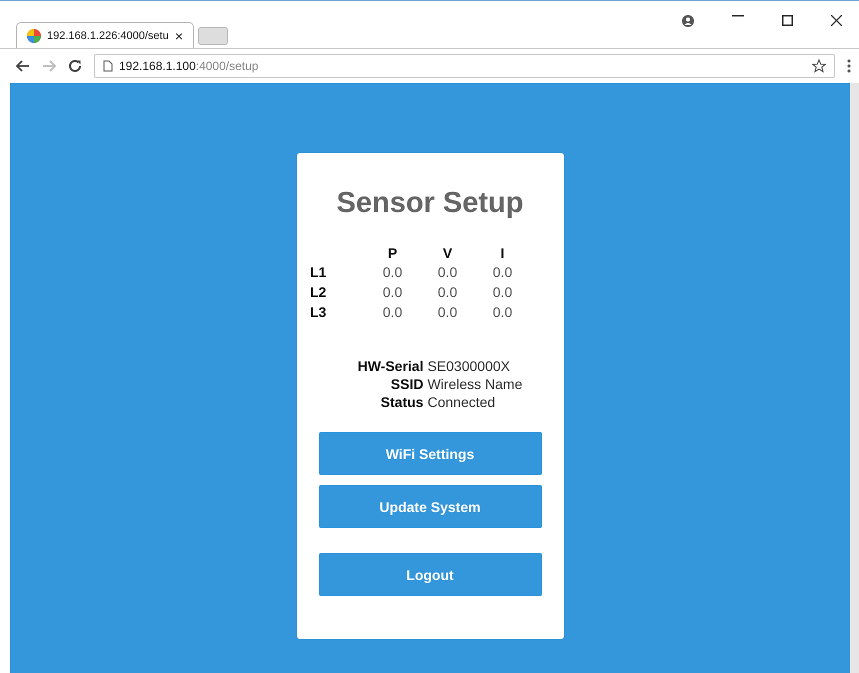 The width and height of the screenshot is (859, 673). I want to click on info-value: Wireless Name, so click(474, 384).